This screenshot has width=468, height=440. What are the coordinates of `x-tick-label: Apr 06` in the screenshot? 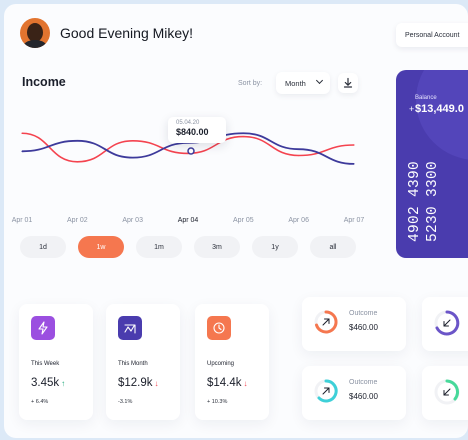 It's located at (298, 220).